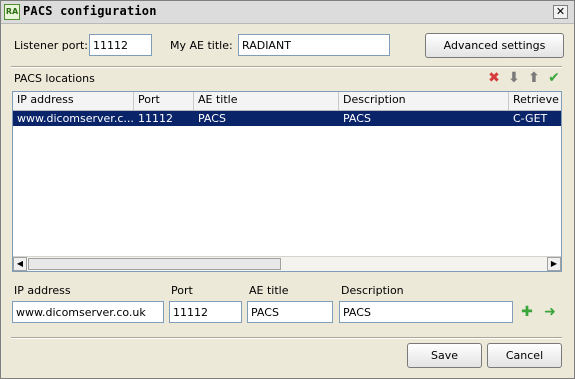 Image resolution: width=575 pixels, height=379 pixels. I want to click on column-header-1: Port, so click(164, 101).